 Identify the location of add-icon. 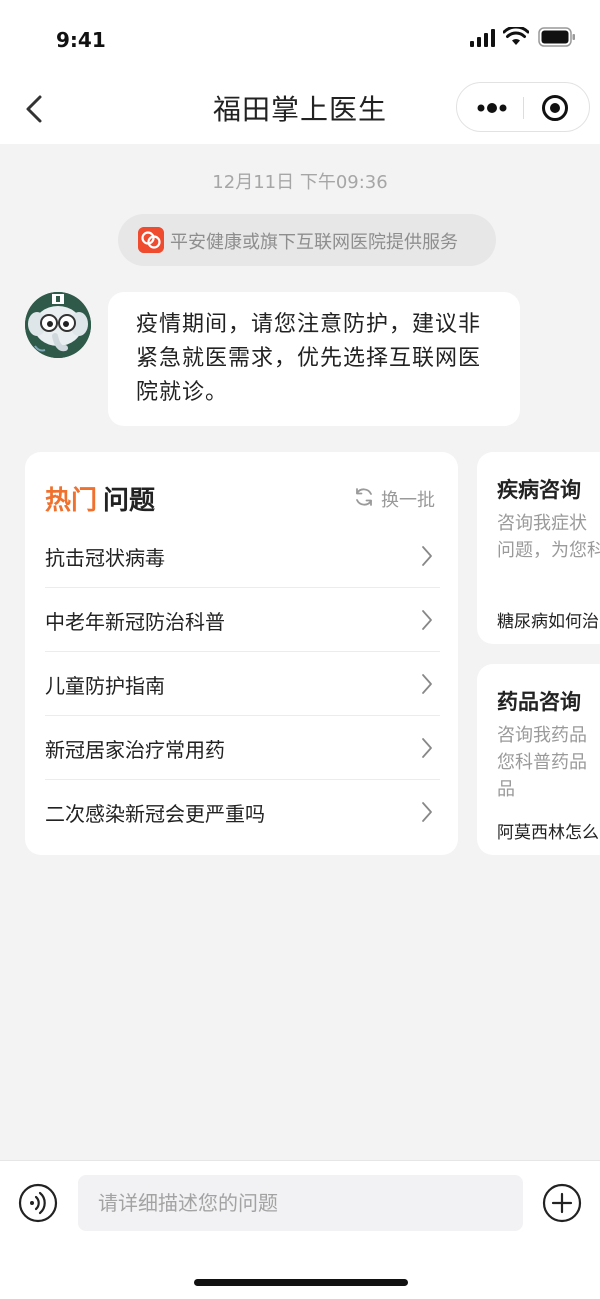
(562, 1203).